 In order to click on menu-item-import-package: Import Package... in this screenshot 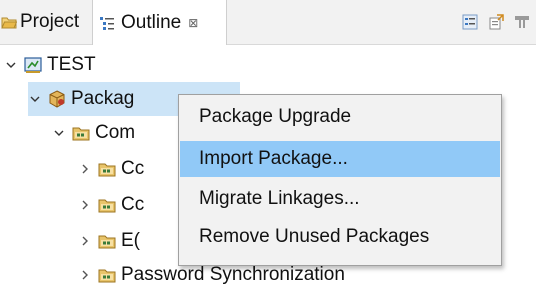, I will do `click(340, 159)`.